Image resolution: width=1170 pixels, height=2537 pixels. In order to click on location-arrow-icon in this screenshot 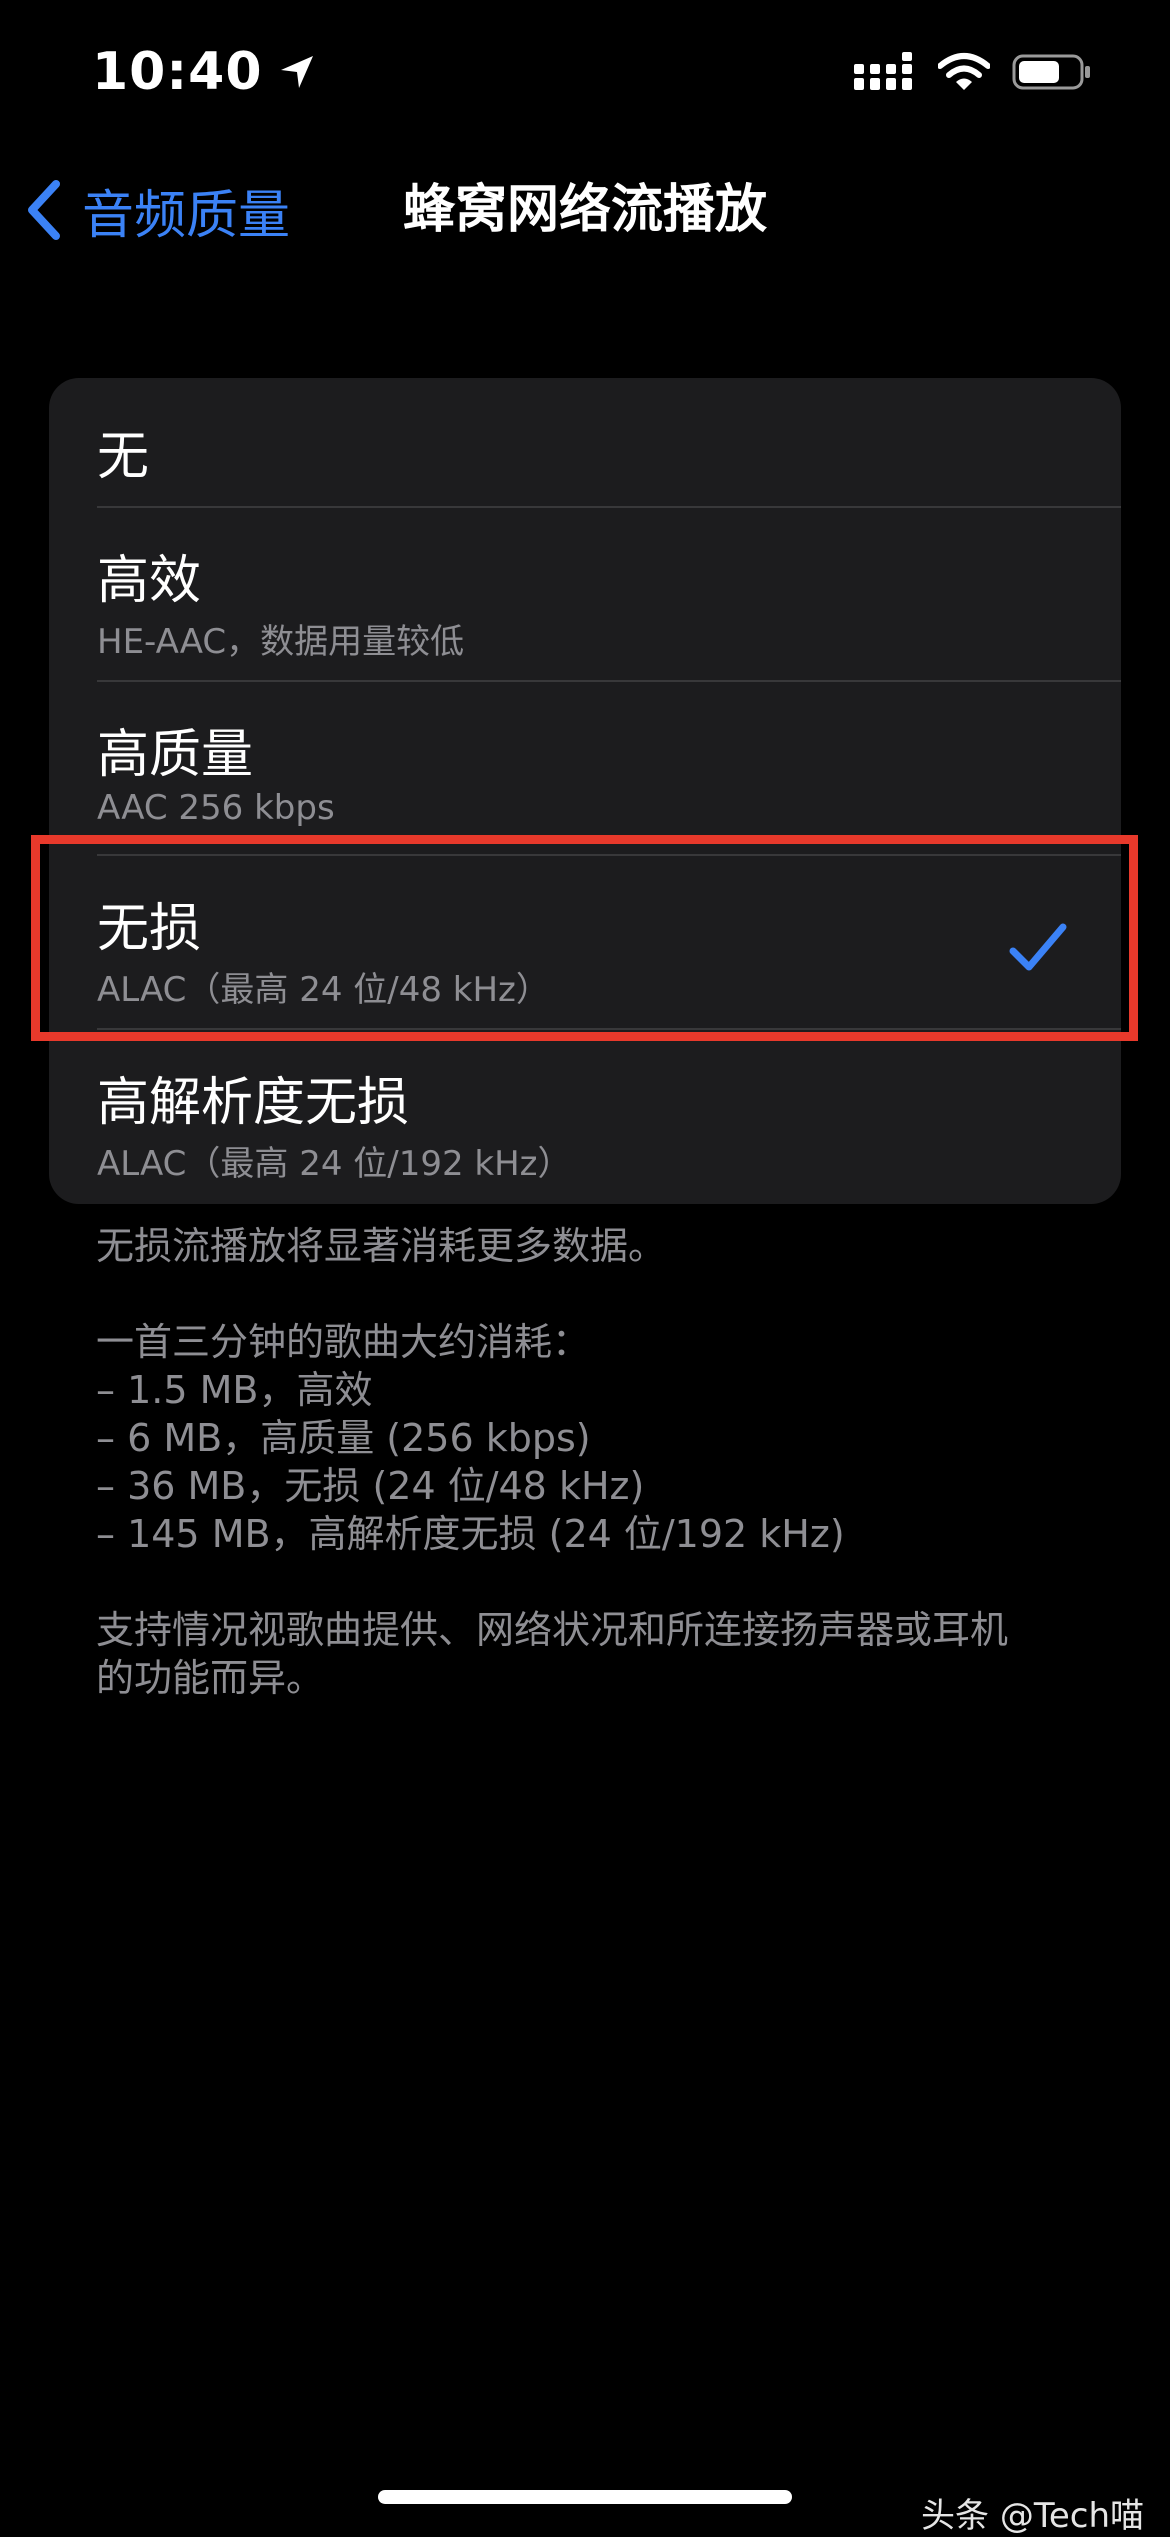, I will do `click(296, 72)`.